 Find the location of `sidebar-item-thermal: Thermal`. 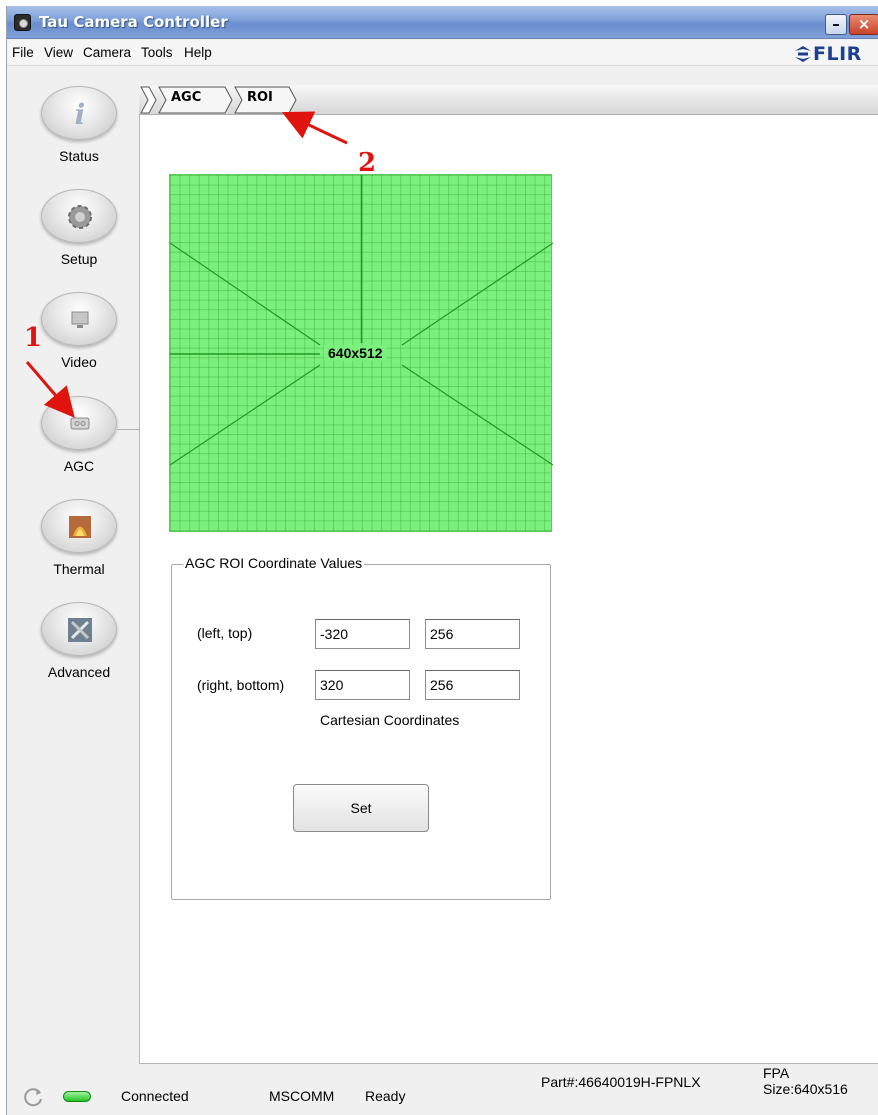

sidebar-item-thermal: Thermal is located at coordinates (72, 549).